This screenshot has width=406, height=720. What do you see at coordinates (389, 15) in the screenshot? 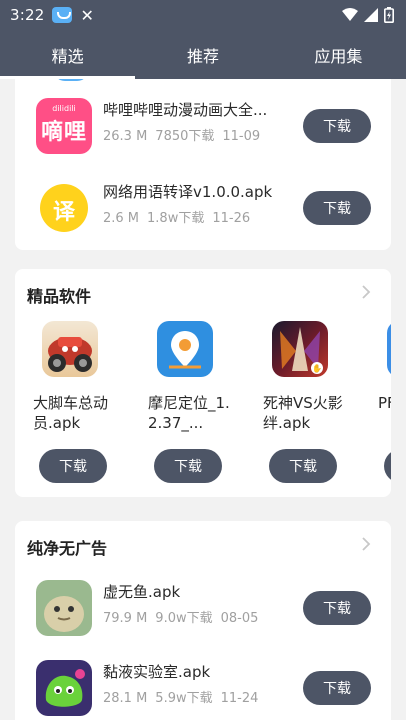
I see `battery-icon` at bounding box center [389, 15].